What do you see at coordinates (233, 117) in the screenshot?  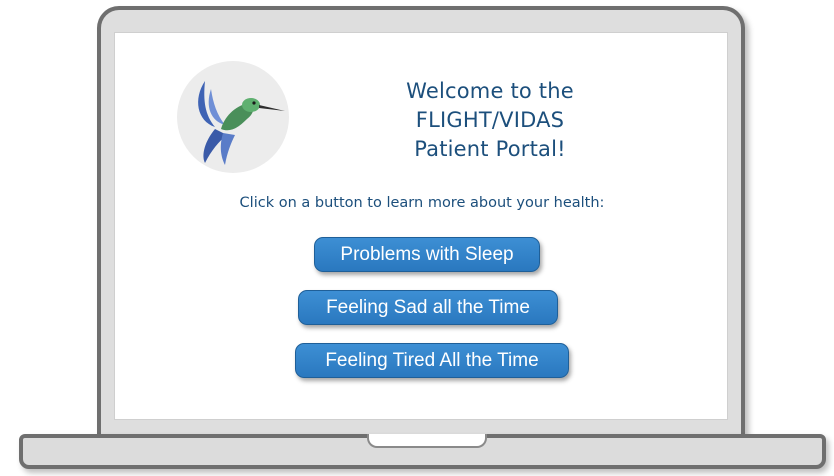 I see `hummingbird-logo-icon` at bounding box center [233, 117].